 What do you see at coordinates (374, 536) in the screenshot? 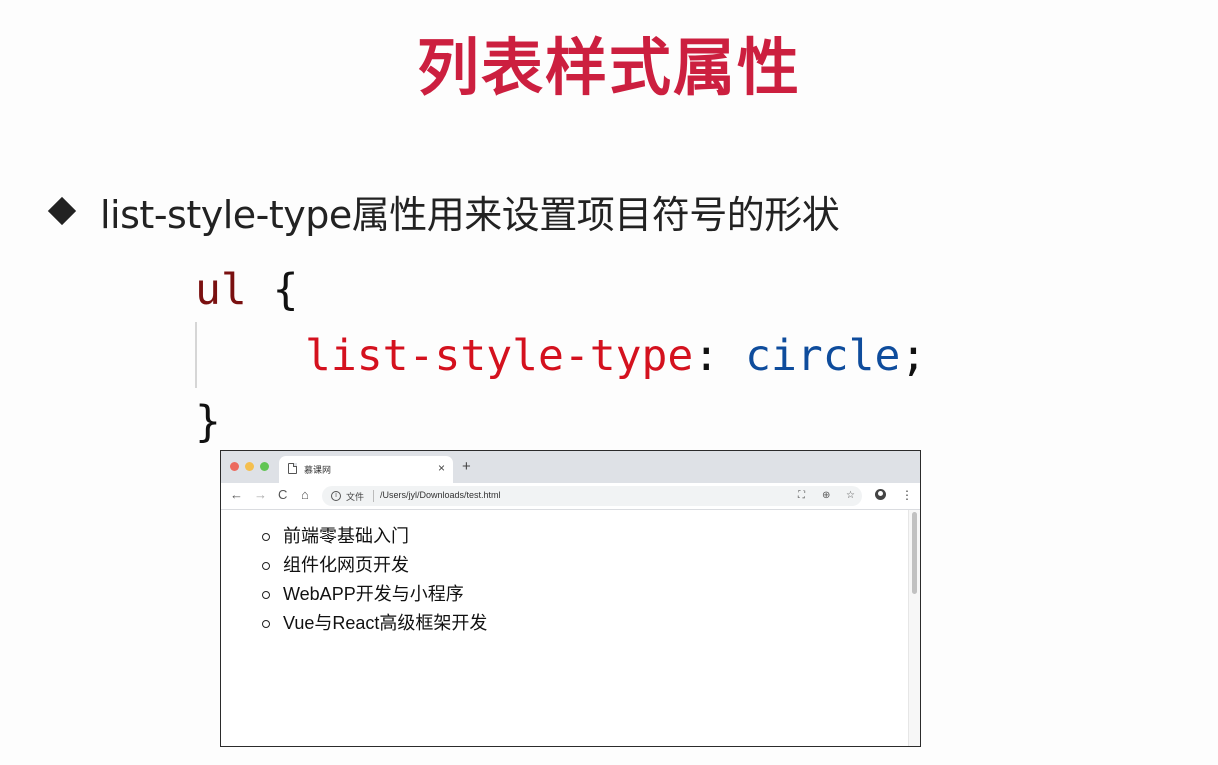
I see `list-item: 前端零基础入门` at bounding box center [374, 536].